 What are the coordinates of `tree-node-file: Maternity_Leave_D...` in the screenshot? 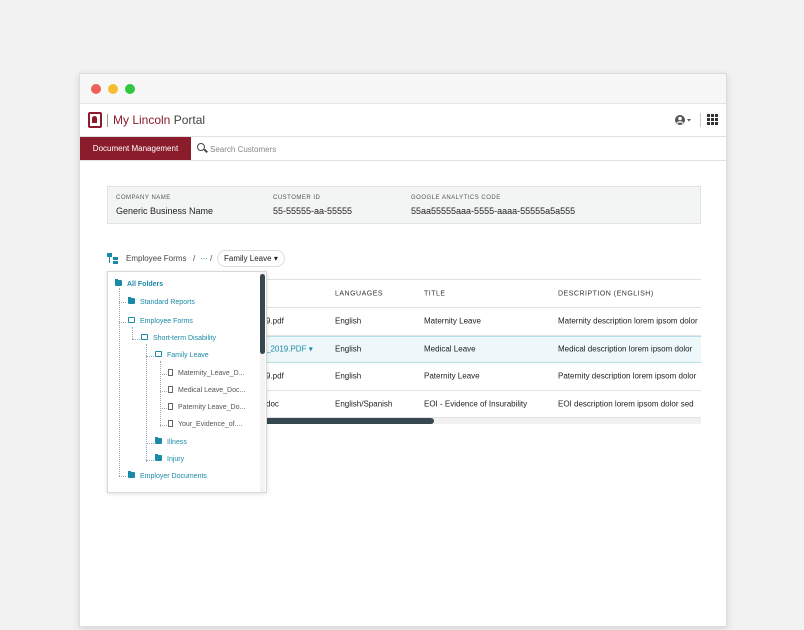 It's located at (206, 373).